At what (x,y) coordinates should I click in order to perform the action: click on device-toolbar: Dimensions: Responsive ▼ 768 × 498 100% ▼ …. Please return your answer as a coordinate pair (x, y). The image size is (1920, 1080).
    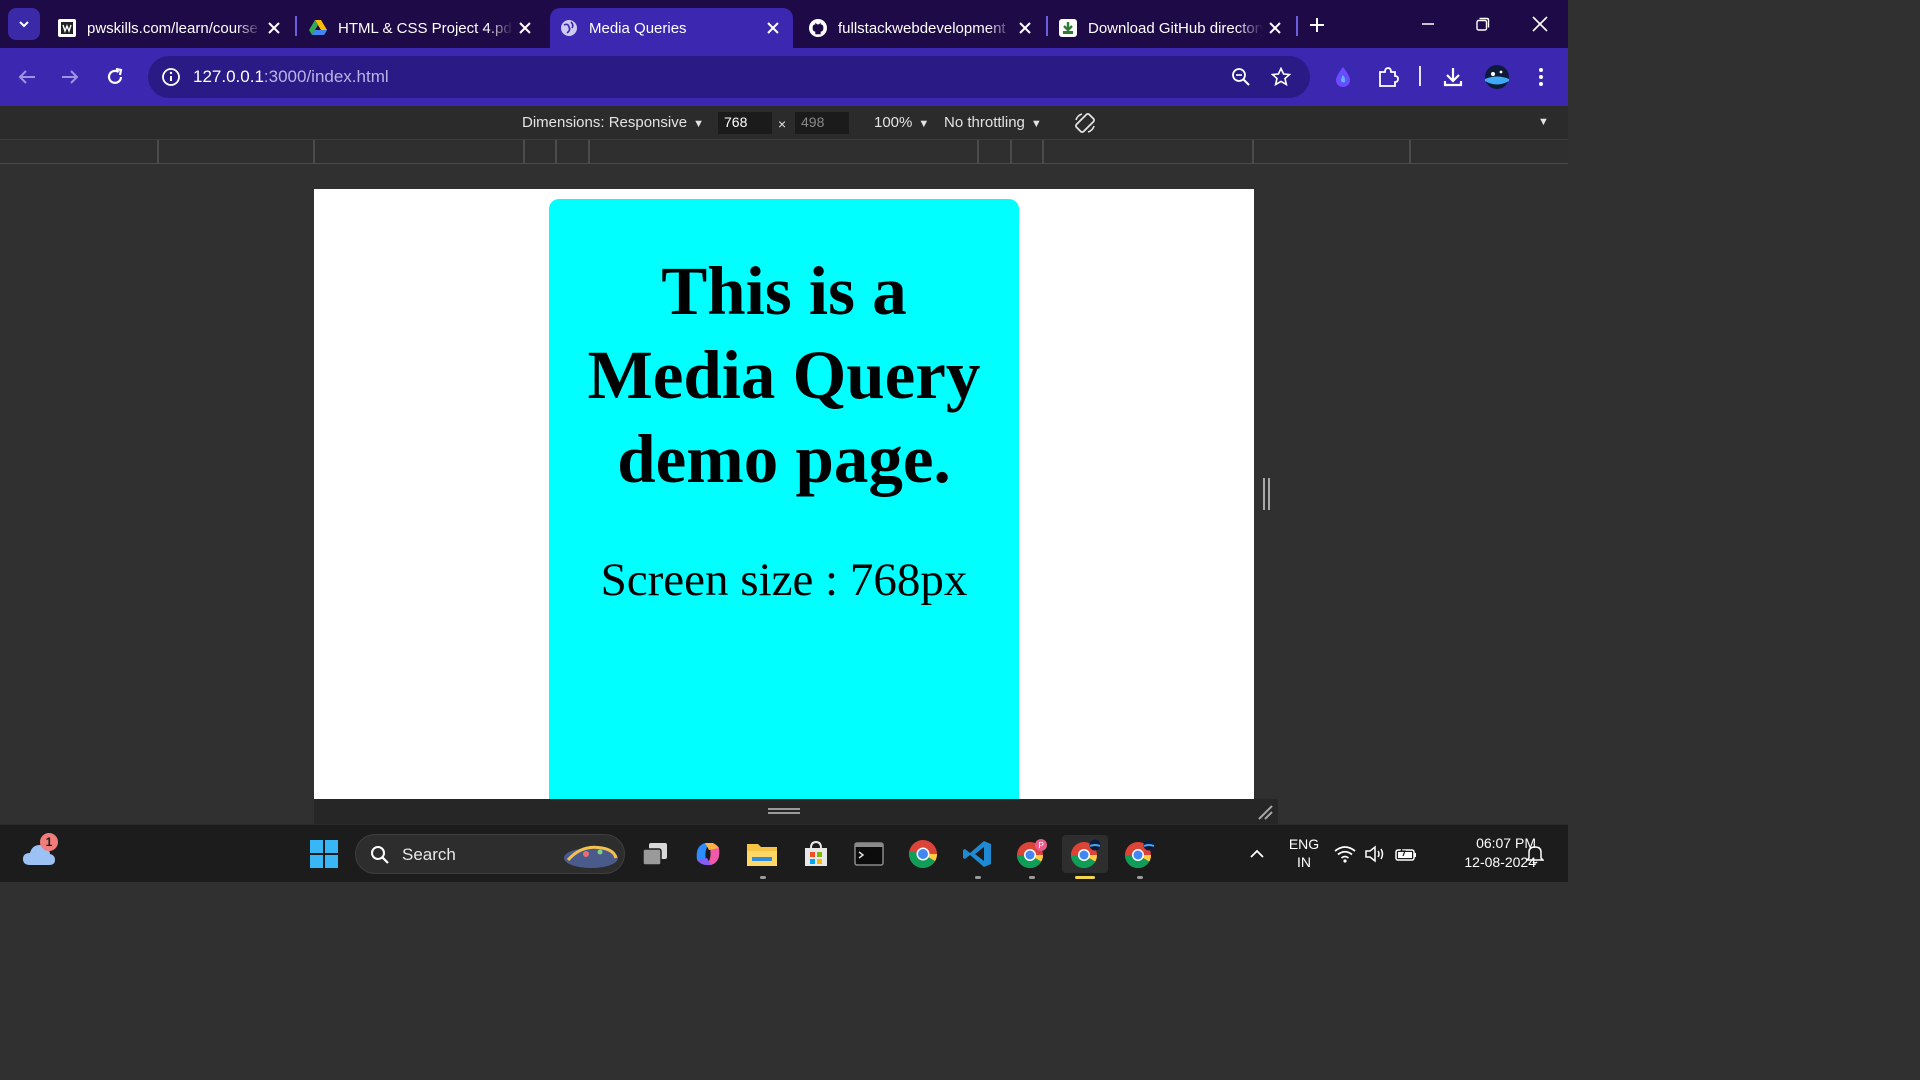
    Looking at the image, I should click on (784, 123).